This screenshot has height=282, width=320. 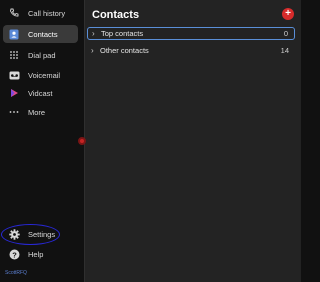 What do you see at coordinates (14, 112) in the screenshot?
I see `more-icon` at bounding box center [14, 112].